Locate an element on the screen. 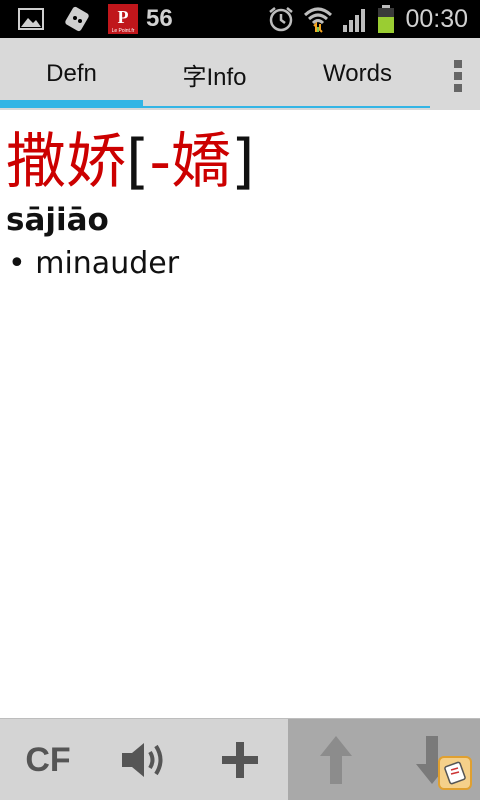 The image size is (480, 800). add-button is located at coordinates (240, 759).